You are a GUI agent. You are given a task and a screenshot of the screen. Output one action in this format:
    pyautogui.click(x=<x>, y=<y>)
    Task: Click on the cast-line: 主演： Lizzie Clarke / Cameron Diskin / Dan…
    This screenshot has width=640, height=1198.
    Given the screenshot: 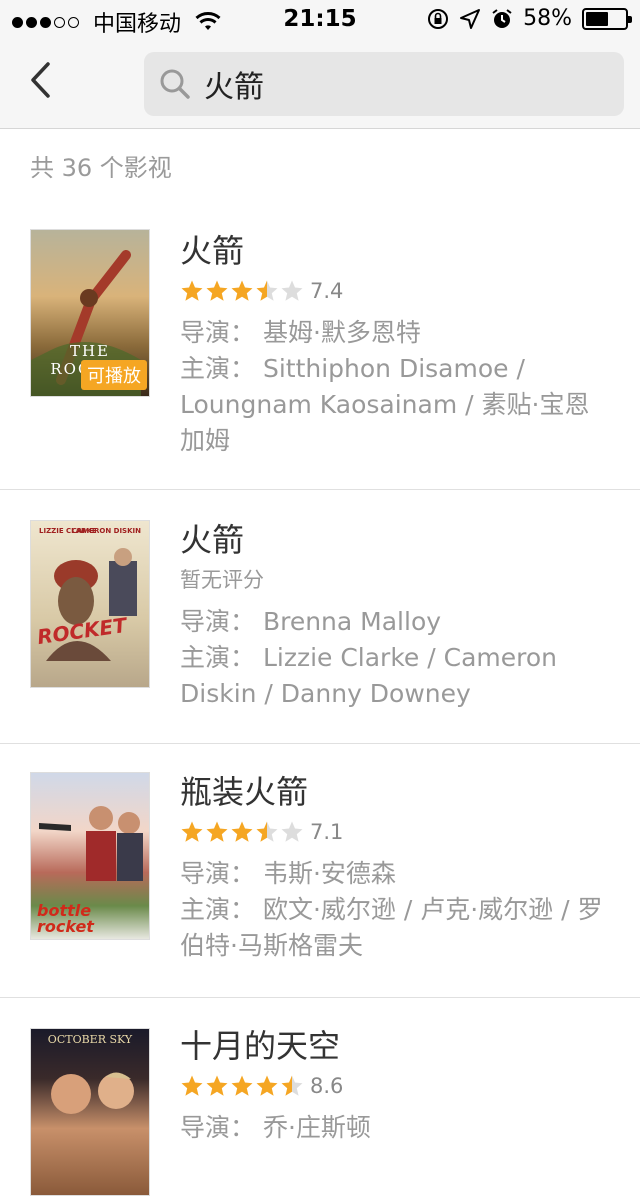 What is the action you would take?
    pyautogui.click(x=369, y=675)
    